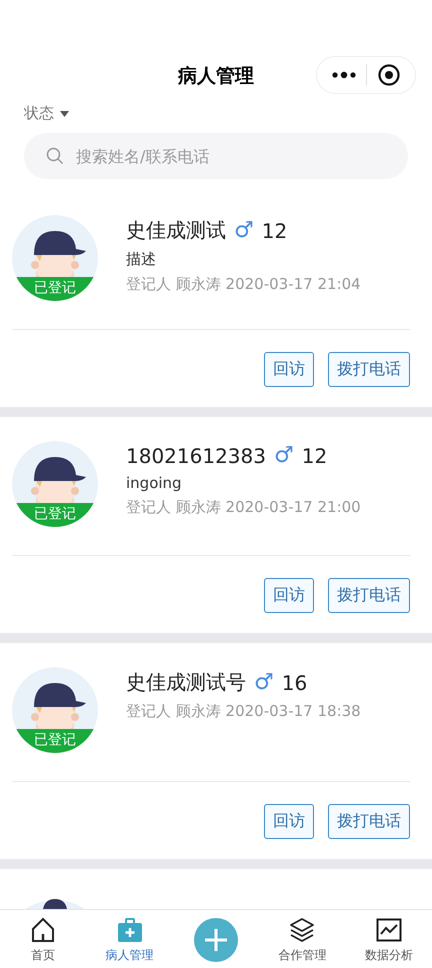 The width and height of the screenshot is (432, 968). I want to click on registrar-text: 登记人 顾永涛 2020-03-17 18:38, so click(243, 711).